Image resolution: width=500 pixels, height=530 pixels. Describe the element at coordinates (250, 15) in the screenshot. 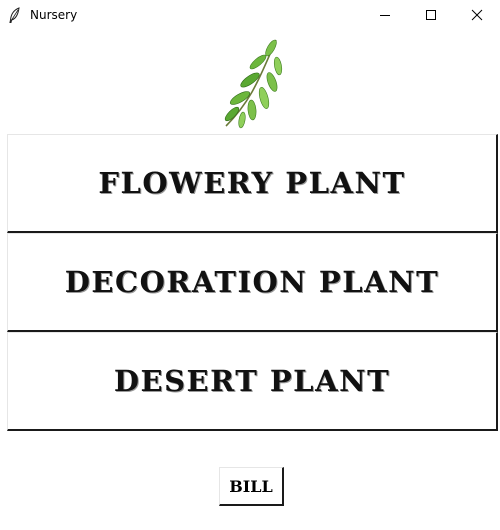

I see `title-bar: Nursery` at that location.